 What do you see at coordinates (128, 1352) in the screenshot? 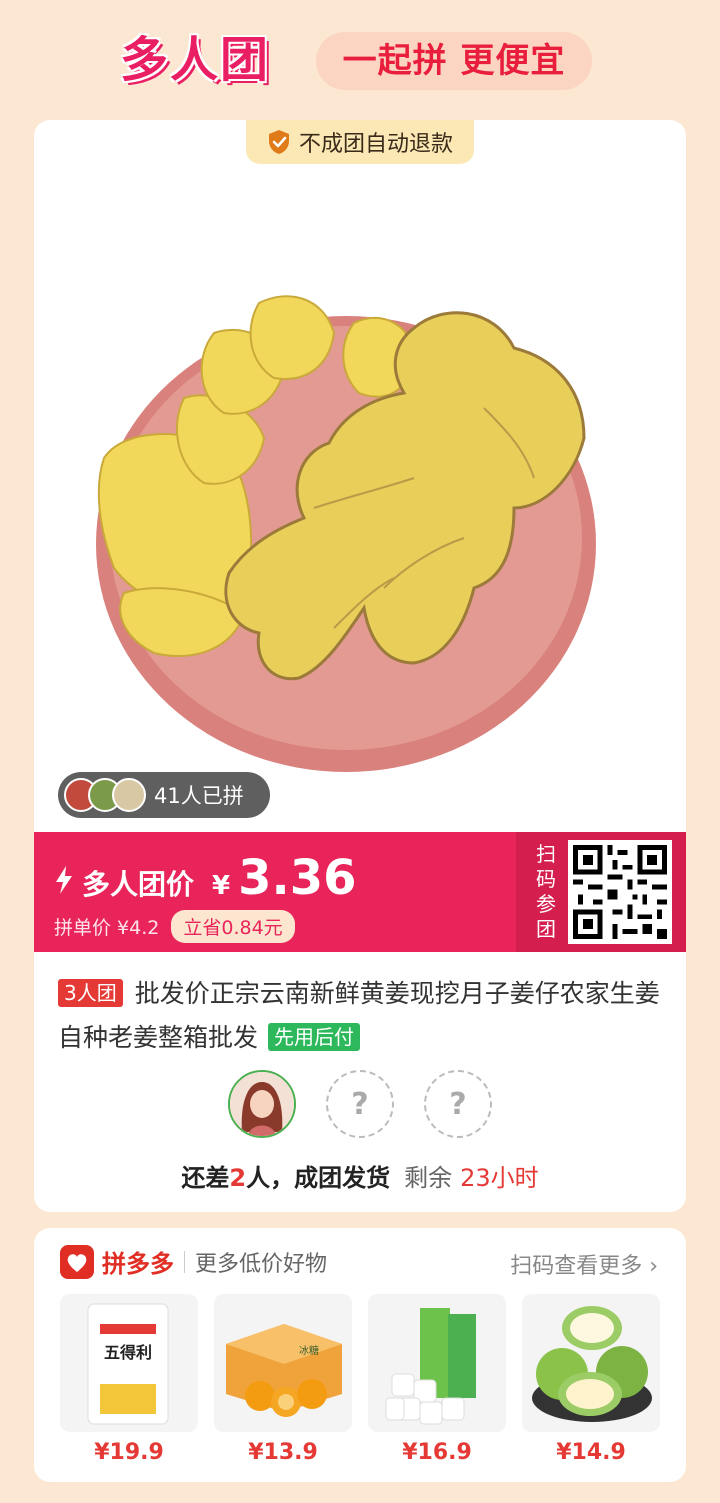
I see `flour-pack-text: 五得利` at bounding box center [128, 1352].